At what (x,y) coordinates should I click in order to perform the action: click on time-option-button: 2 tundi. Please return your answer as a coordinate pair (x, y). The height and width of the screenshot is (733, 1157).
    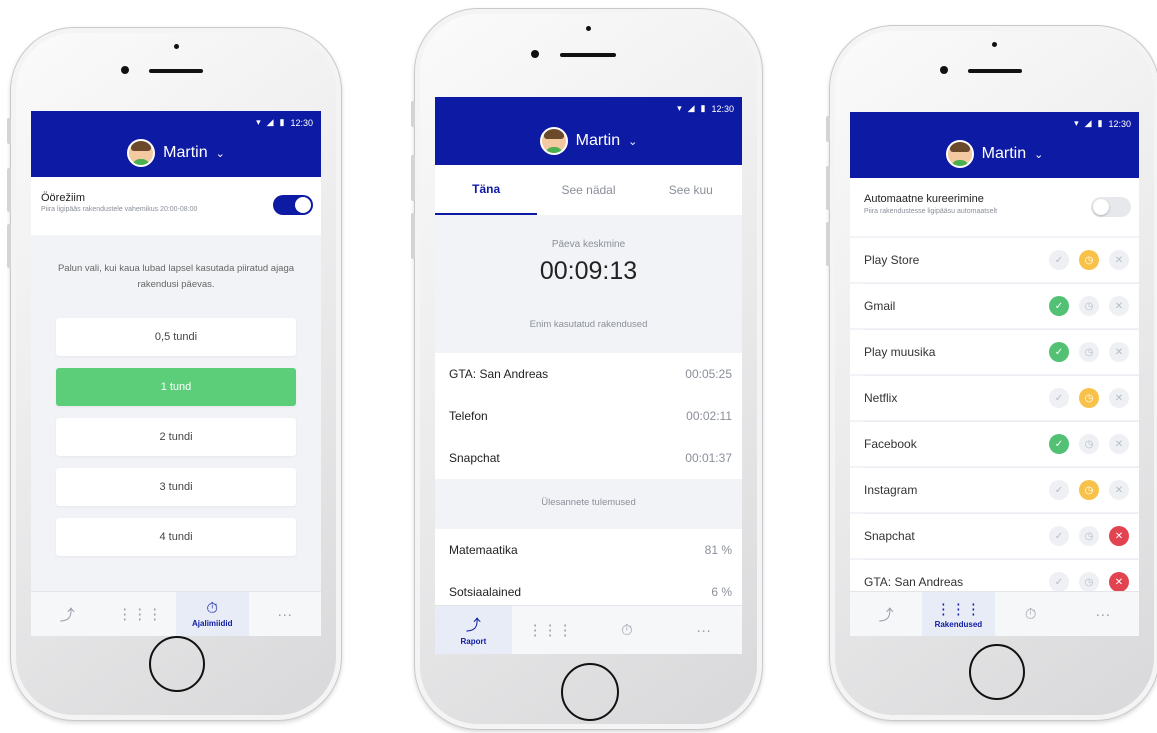
    Looking at the image, I should click on (176, 437).